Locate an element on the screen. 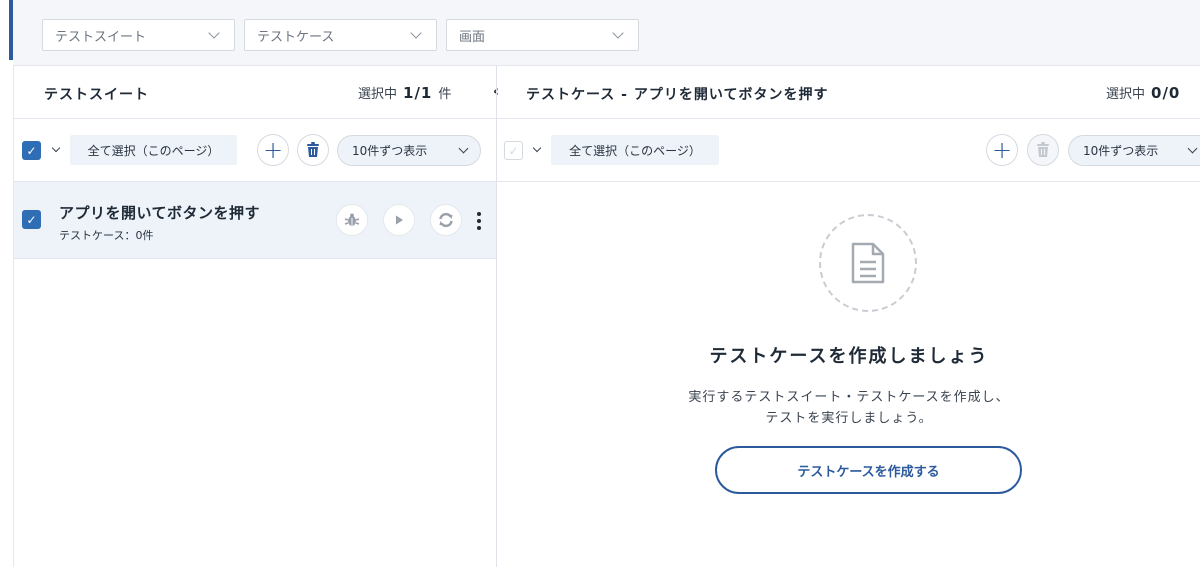 This screenshot has width=1200, height=567. play-icon is located at coordinates (399, 220).